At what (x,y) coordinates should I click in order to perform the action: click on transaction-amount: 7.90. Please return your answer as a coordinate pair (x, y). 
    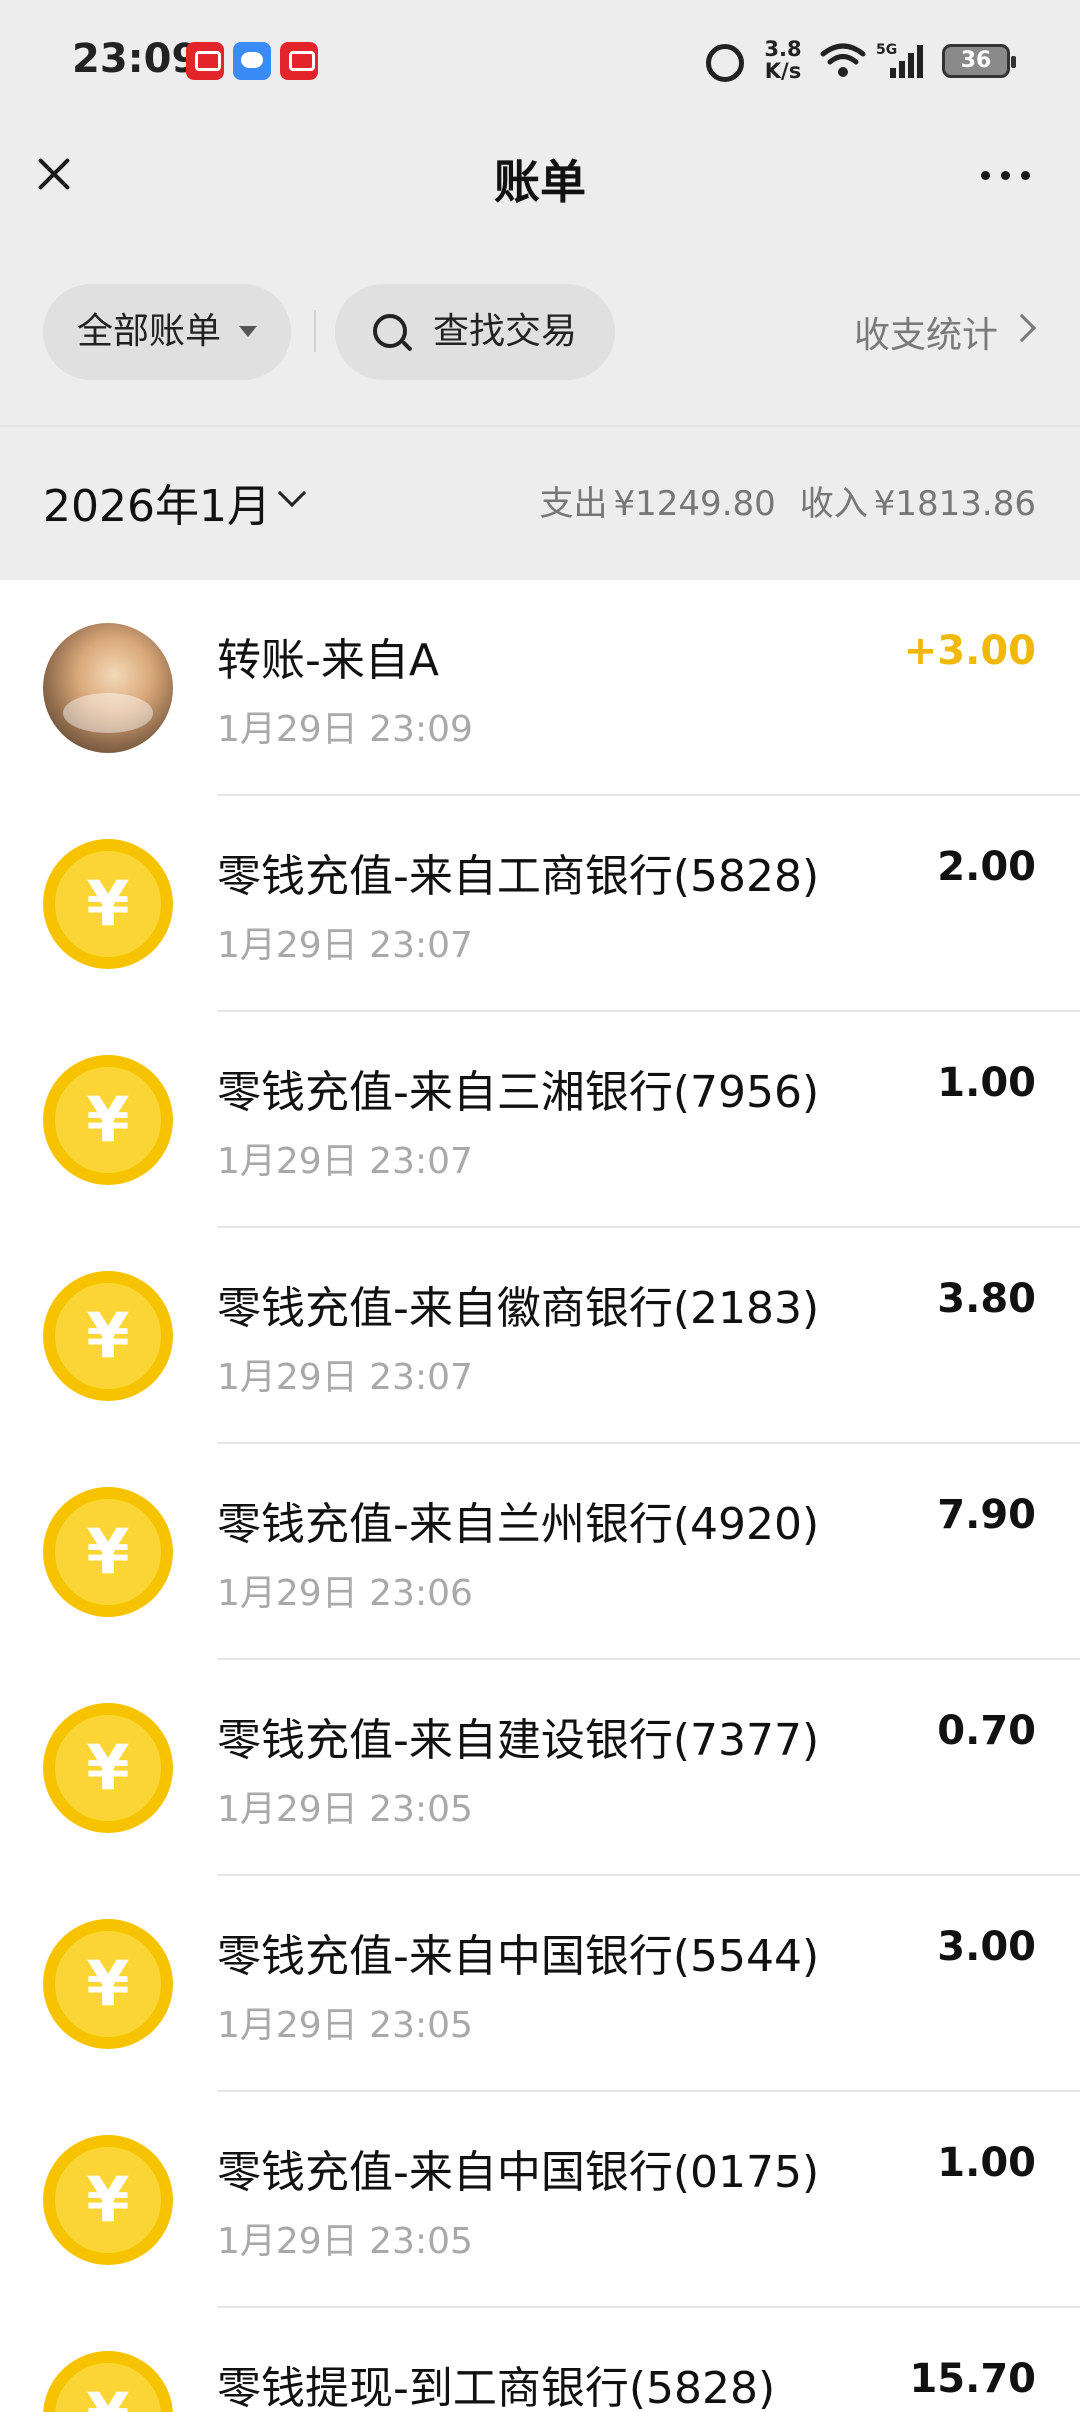
    Looking at the image, I should click on (986, 1515).